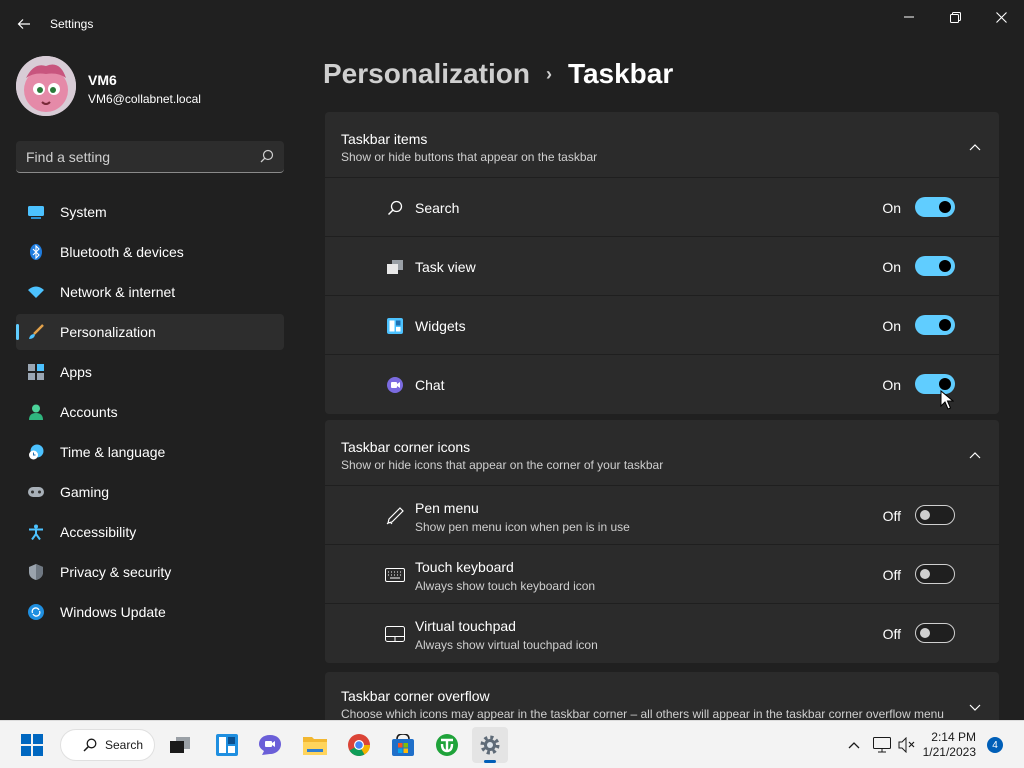 The image size is (1024, 768). I want to click on sidebar-item-apps: Apps, so click(150, 372).